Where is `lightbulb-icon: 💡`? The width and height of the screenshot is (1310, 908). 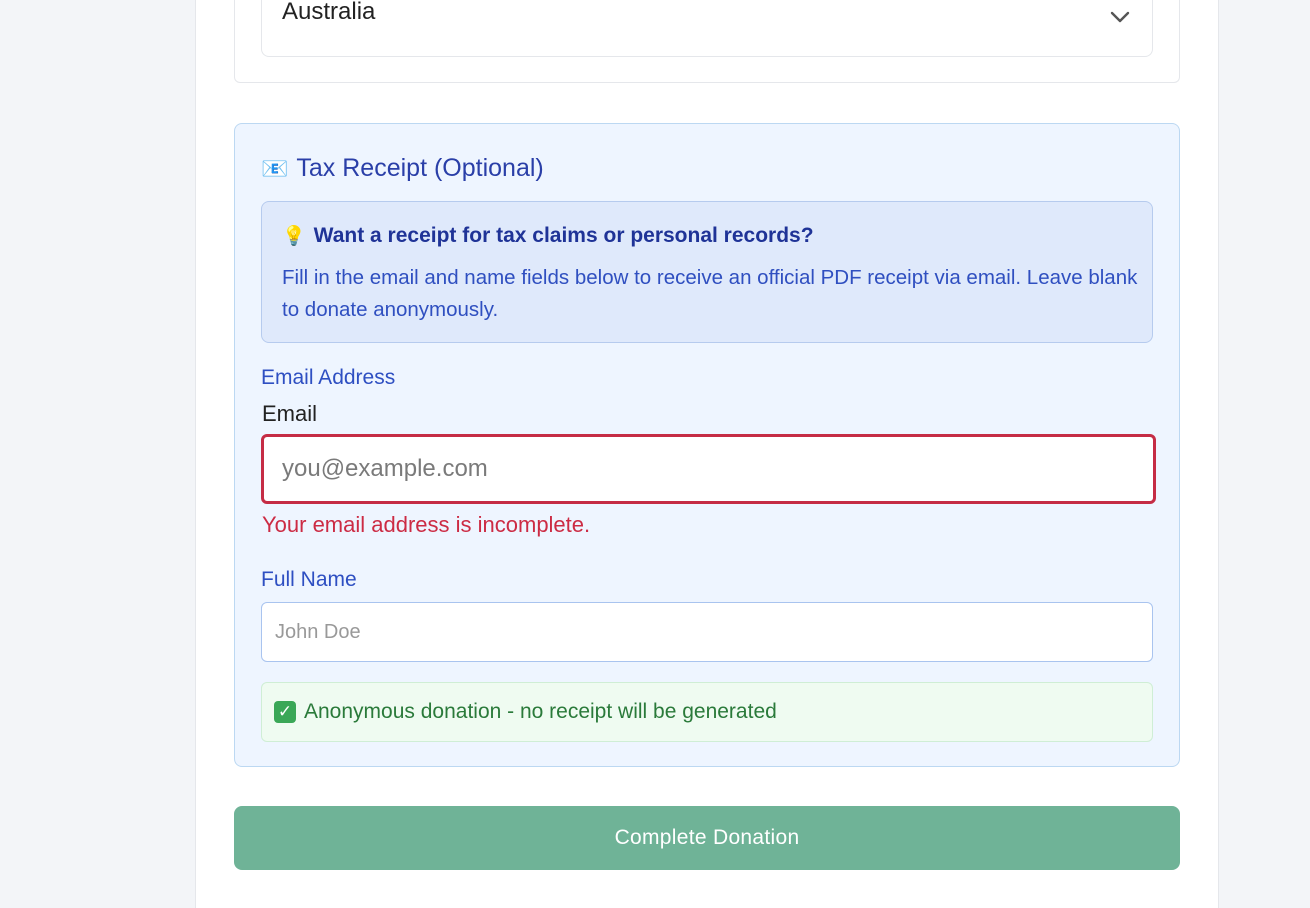 lightbulb-icon: 💡 is located at coordinates (294, 236).